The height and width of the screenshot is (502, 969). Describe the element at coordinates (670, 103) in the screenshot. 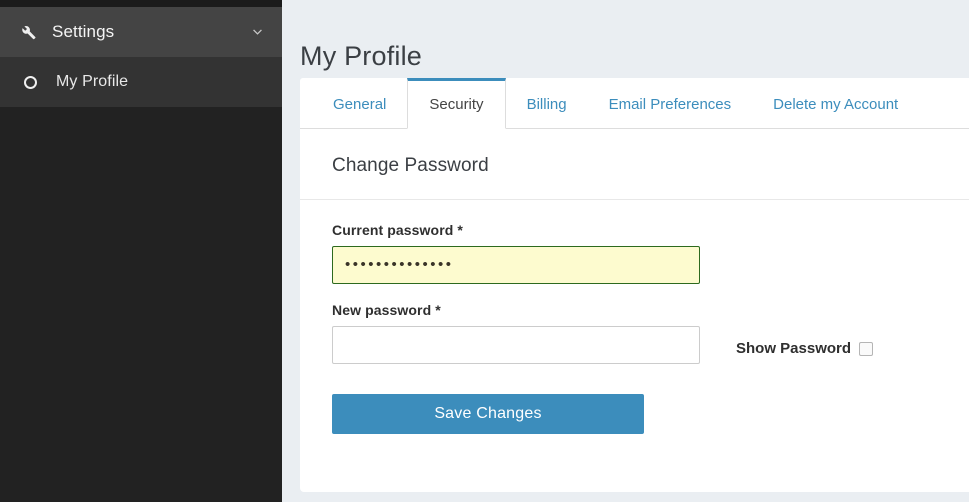

I see `tab-email-preferences: Email Preferences` at that location.